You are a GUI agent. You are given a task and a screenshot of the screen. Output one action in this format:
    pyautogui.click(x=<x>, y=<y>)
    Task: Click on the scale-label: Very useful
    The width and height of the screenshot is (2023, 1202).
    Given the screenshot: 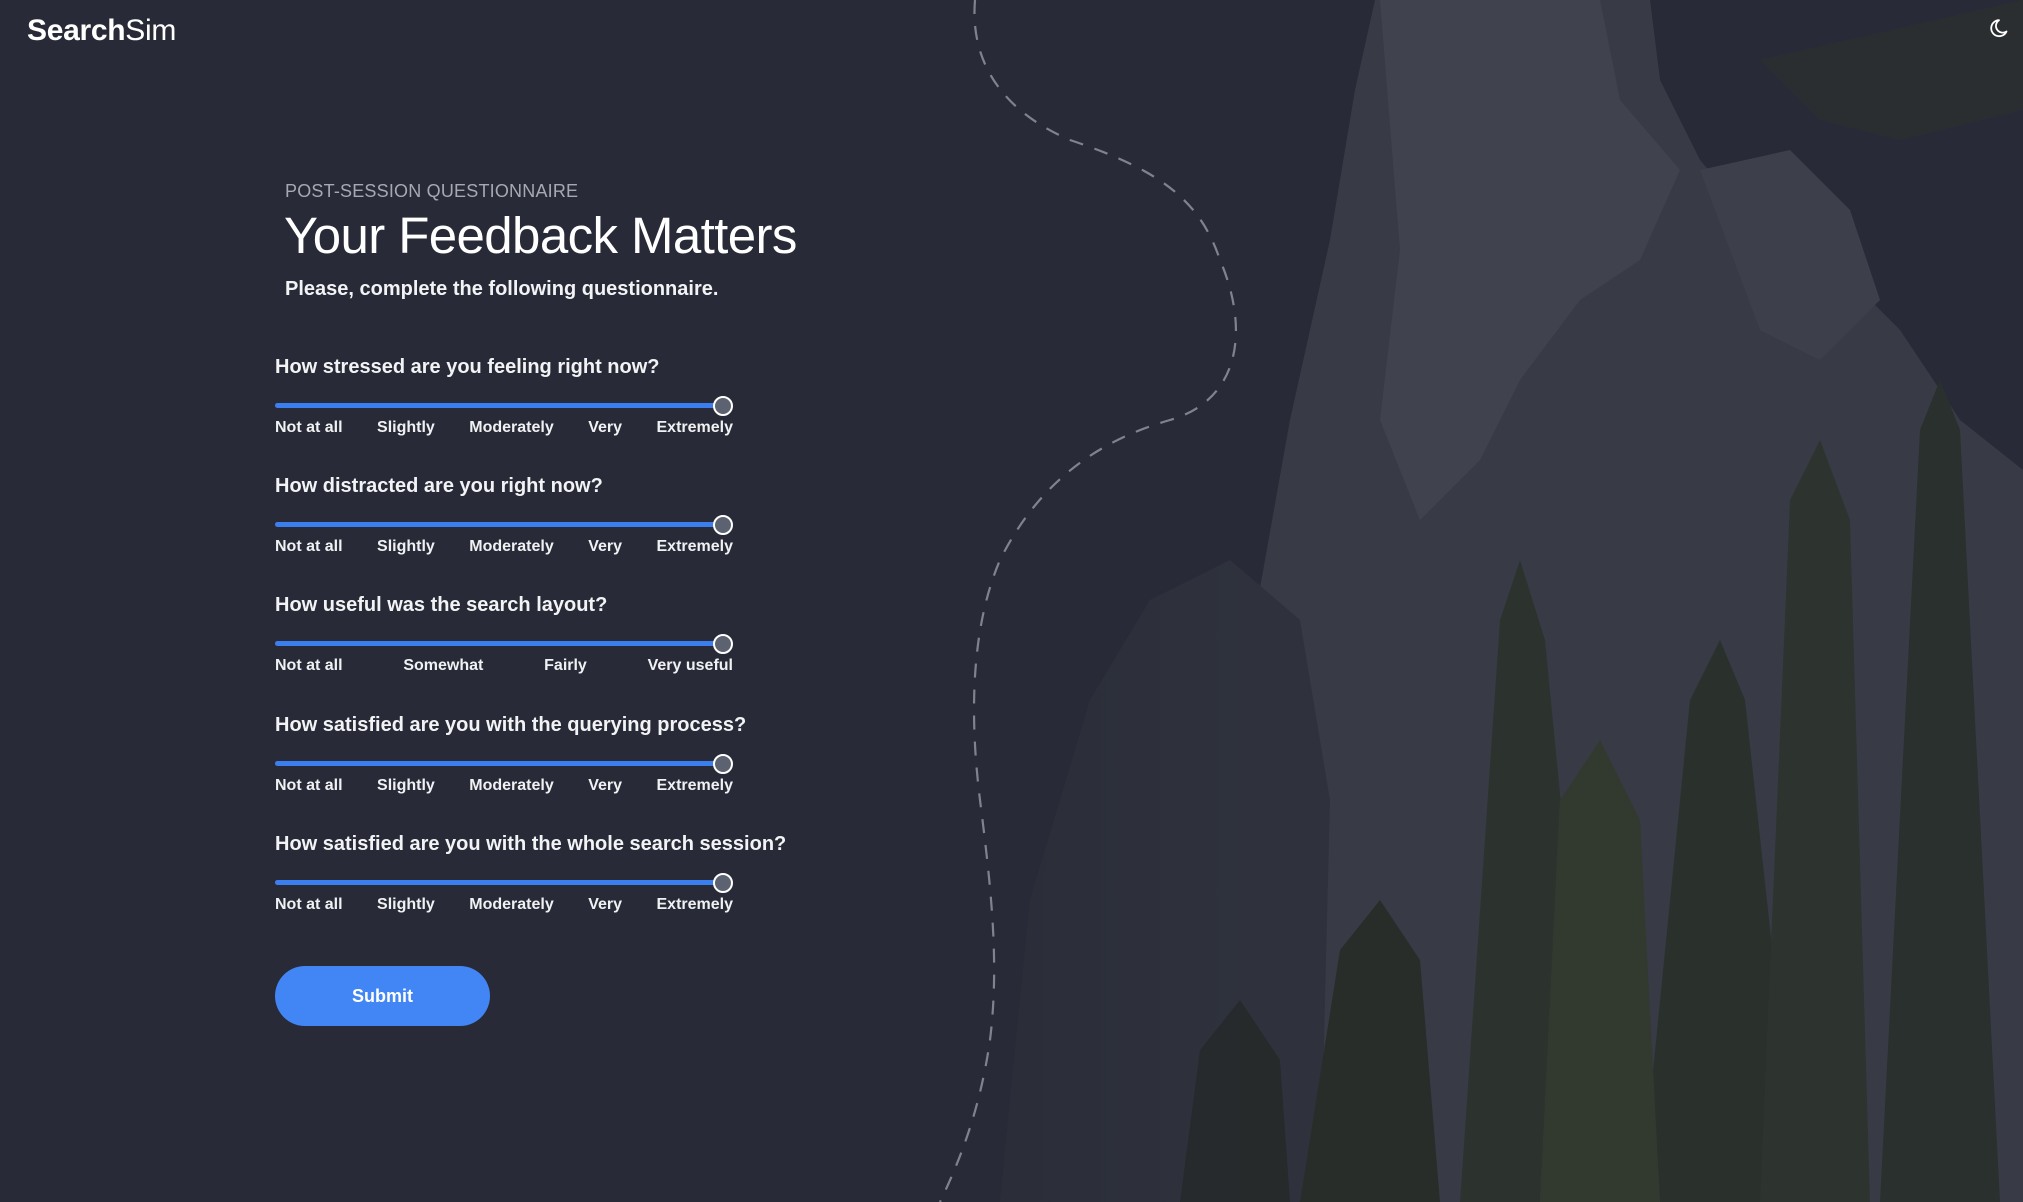 What is the action you would take?
    pyautogui.click(x=690, y=665)
    